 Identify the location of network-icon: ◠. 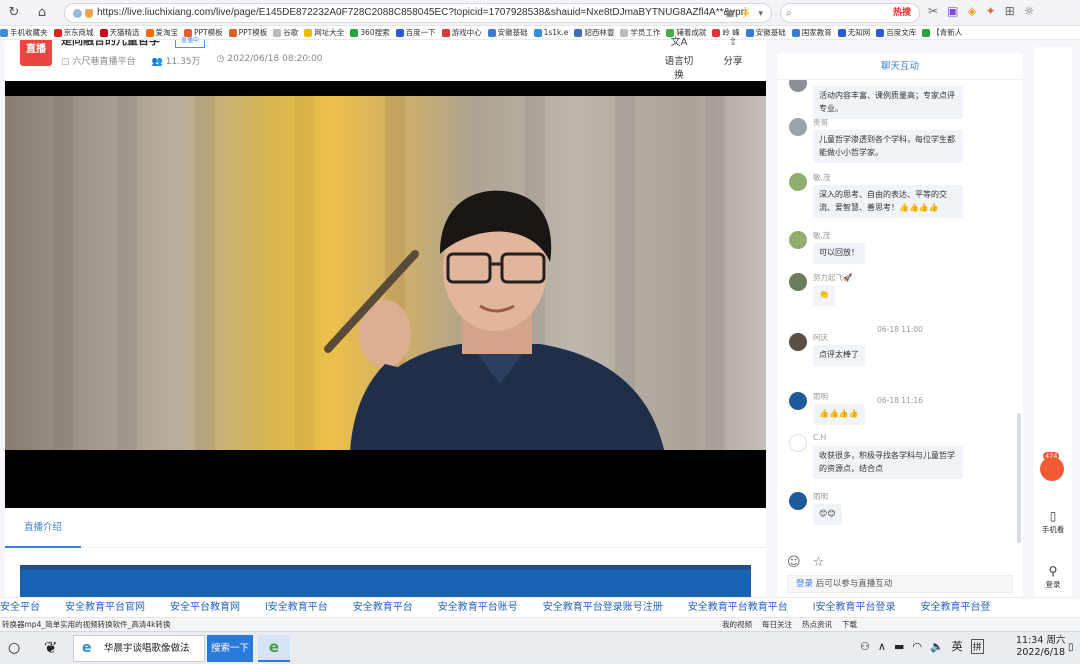
(917, 646).